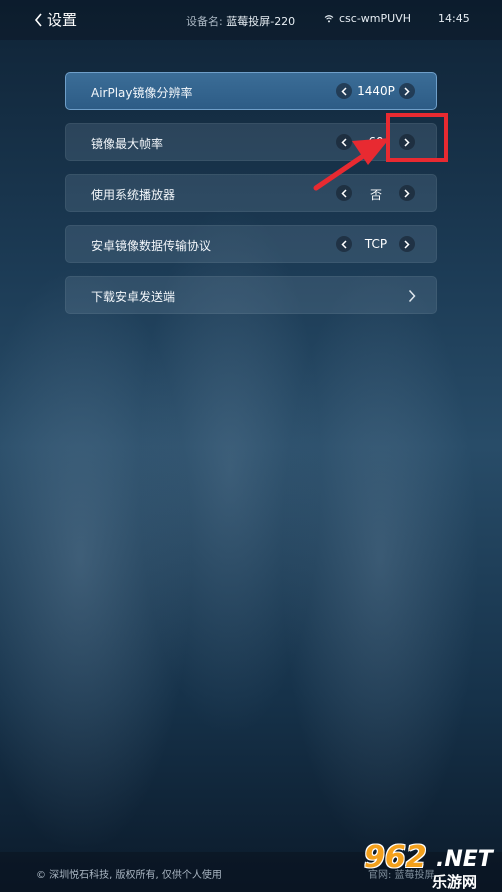 This screenshot has width=502, height=892. Describe the element at coordinates (129, 875) in the screenshot. I see `copyright-text: © 深圳悦石科技, 版权所有, 仅供个人使用` at that location.